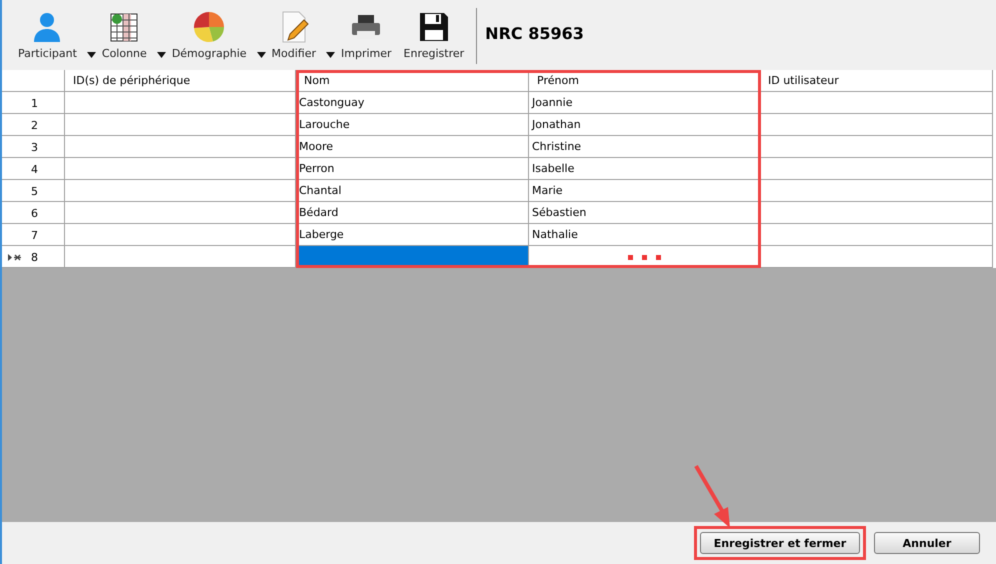  What do you see at coordinates (534, 33) in the screenshot?
I see `course-title: NRC 85963` at bounding box center [534, 33].